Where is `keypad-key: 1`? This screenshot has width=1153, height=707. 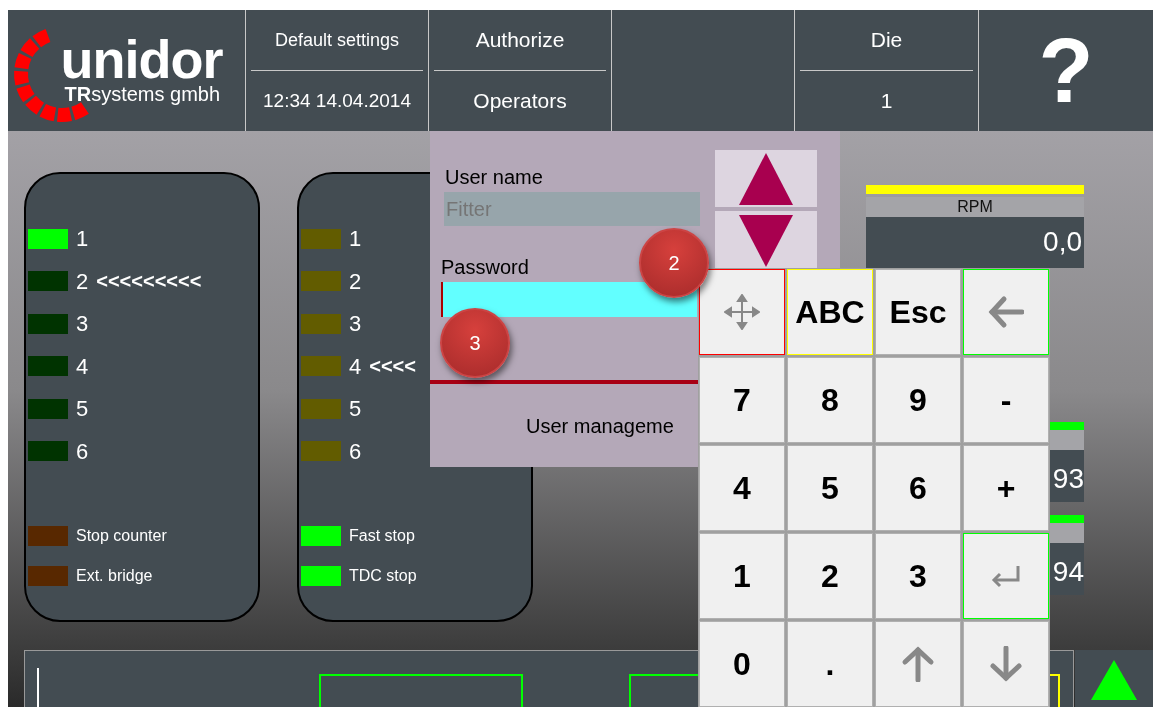
keypad-key: 1 is located at coordinates (742, 576).